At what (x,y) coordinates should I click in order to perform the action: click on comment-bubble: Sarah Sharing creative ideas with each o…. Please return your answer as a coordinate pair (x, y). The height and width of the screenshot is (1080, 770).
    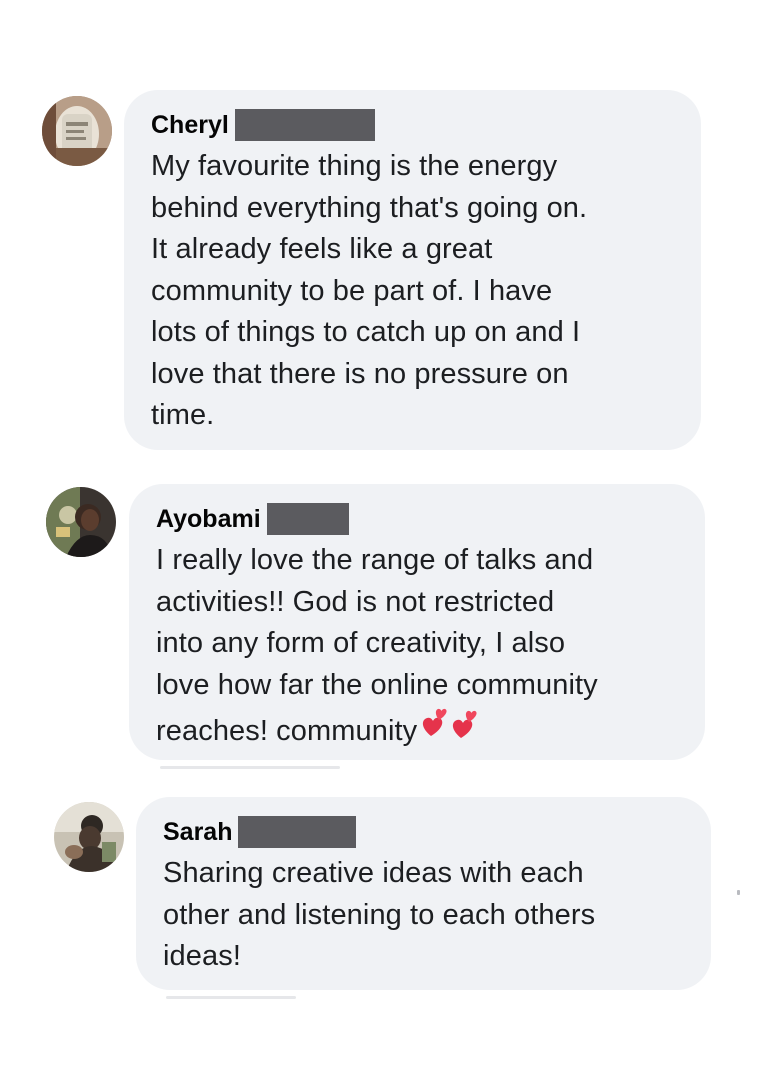
    Looking at the image, I should click on (423, 893).